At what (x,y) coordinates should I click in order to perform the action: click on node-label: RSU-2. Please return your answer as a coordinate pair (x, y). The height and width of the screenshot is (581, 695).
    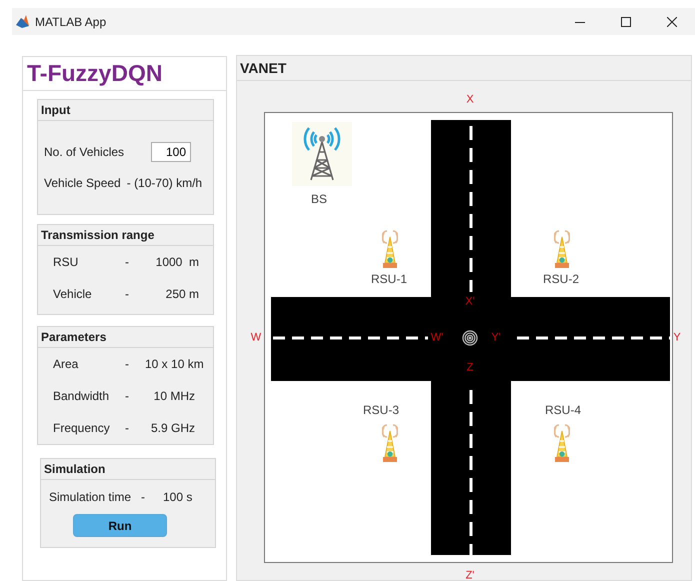
    Looking at the image, I should click on (561, 279).